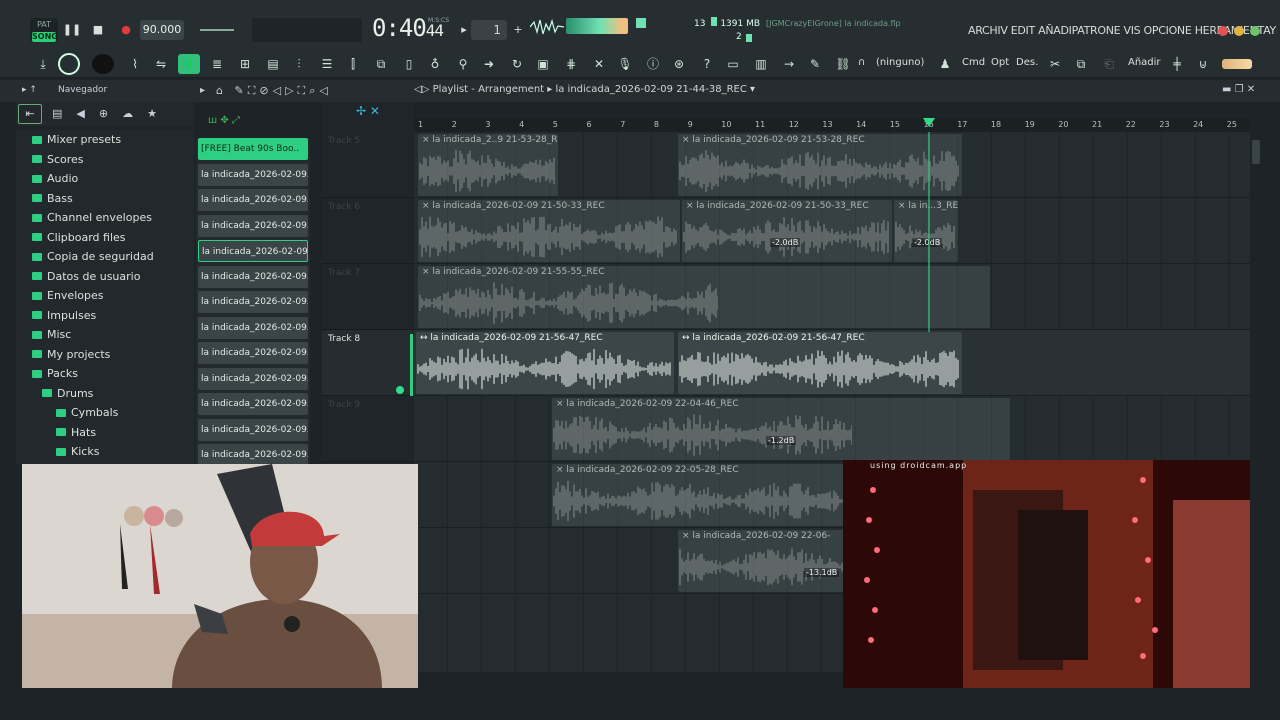 This screenshot has height=720, width=1280. What do you see at coordinates (1223, 31) in the screenshot?
I see `close-window-icon` at bounding box center [1223, 31].